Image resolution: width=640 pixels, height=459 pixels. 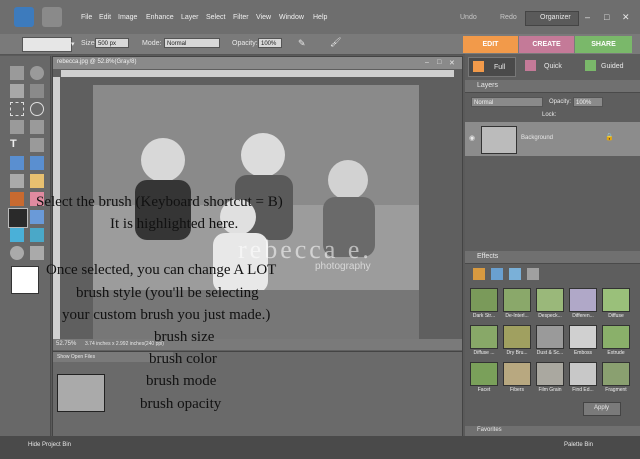 I want to click on visibility-eye-icon: ◉, so click(x=472, y=138).